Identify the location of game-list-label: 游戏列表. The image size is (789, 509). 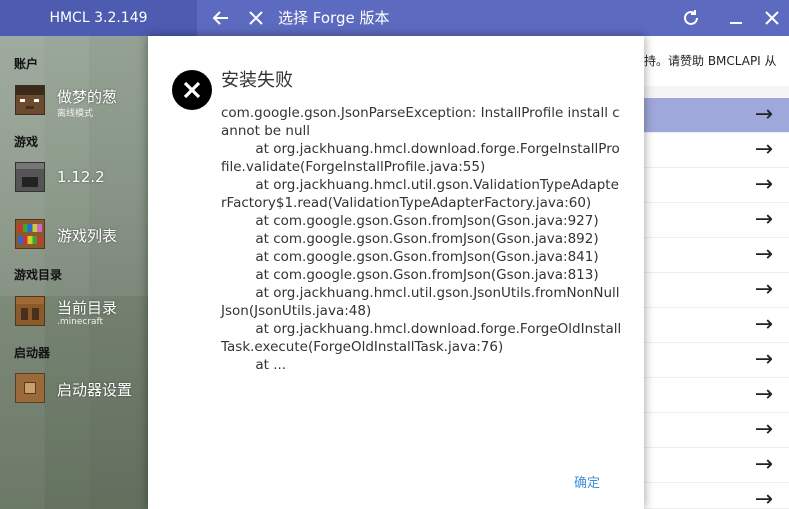
(87, 236).